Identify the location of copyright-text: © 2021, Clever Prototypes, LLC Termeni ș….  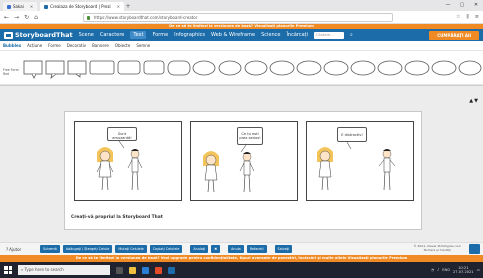
(437, 248).